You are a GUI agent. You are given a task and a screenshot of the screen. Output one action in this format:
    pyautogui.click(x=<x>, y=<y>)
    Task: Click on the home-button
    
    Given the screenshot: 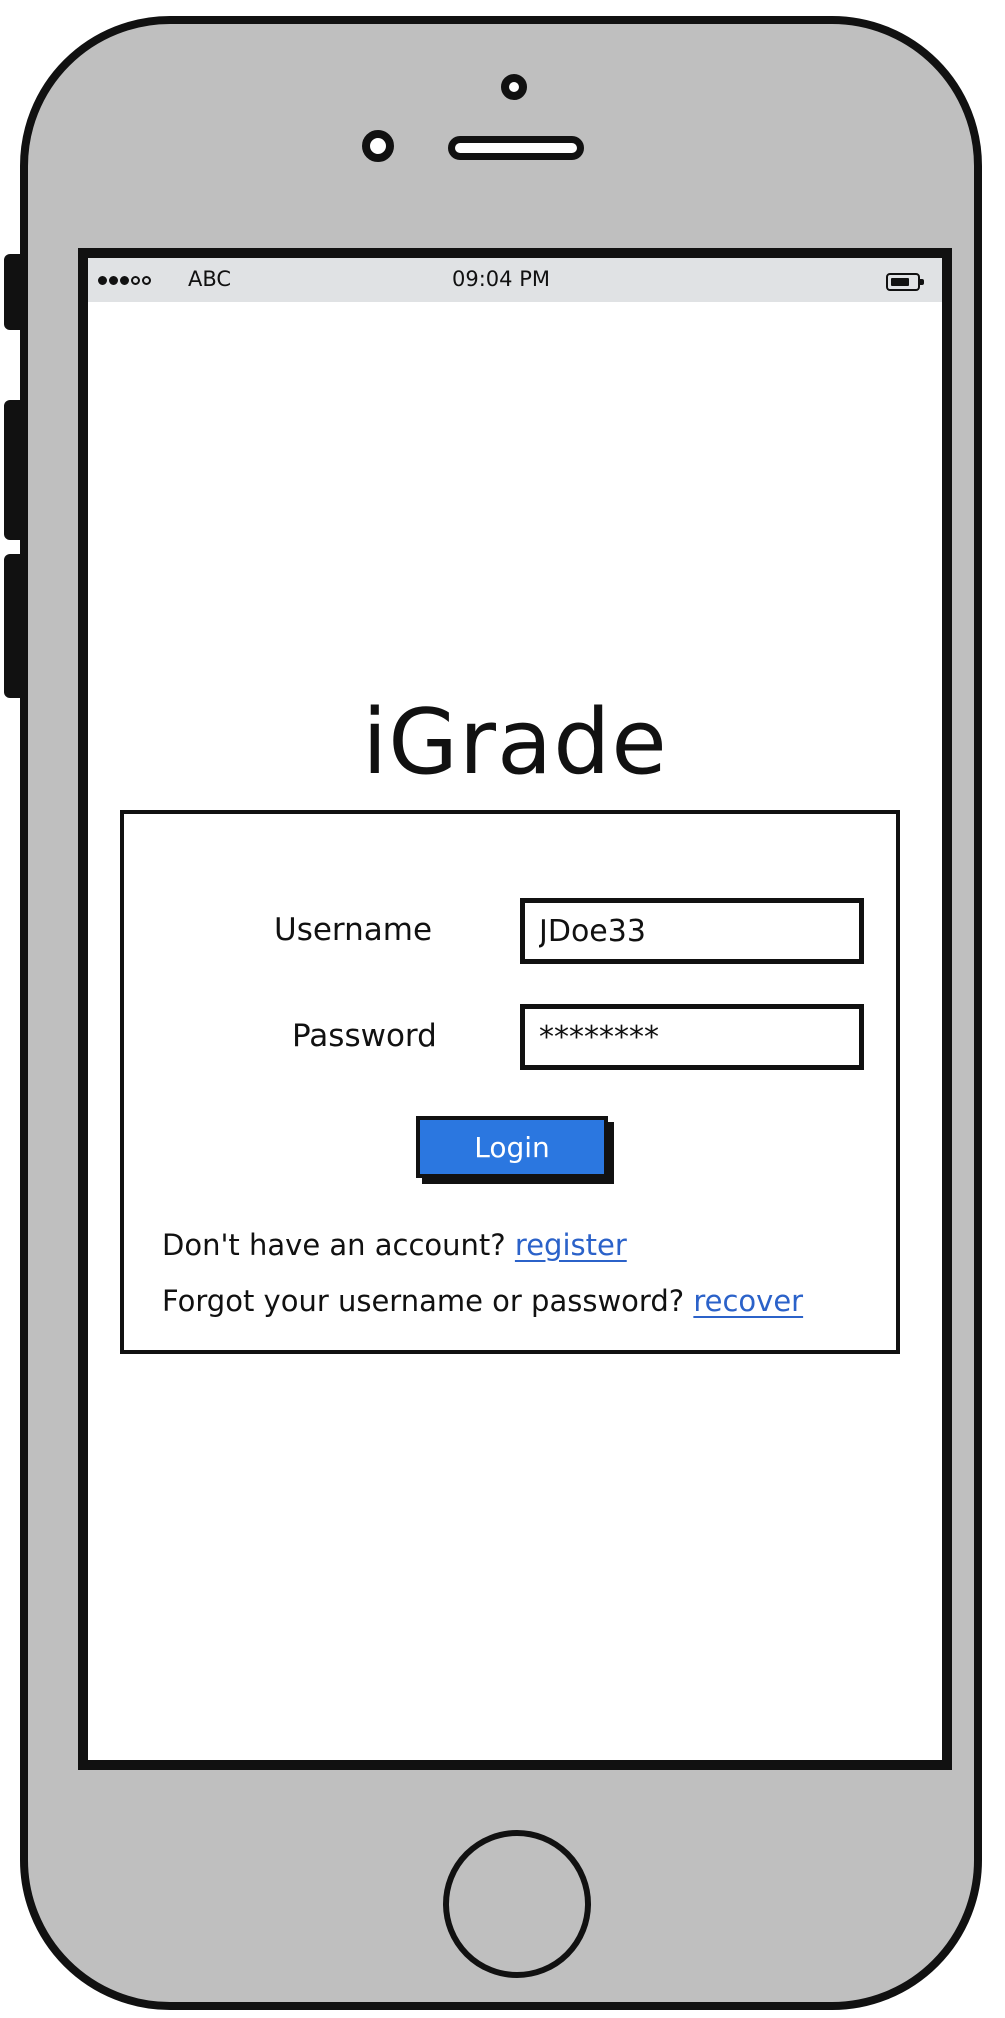 What is the action you would take?
    pyautogui.click(x=517, y=1904)
    